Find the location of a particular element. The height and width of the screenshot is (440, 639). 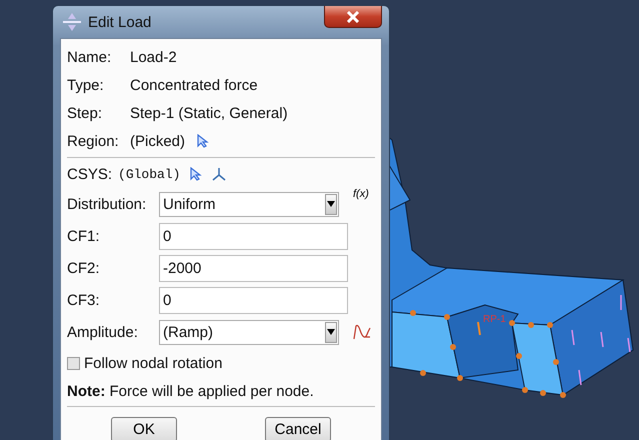

note-text: Note: Force will be applied per node. is located at coordinates (191, 392).